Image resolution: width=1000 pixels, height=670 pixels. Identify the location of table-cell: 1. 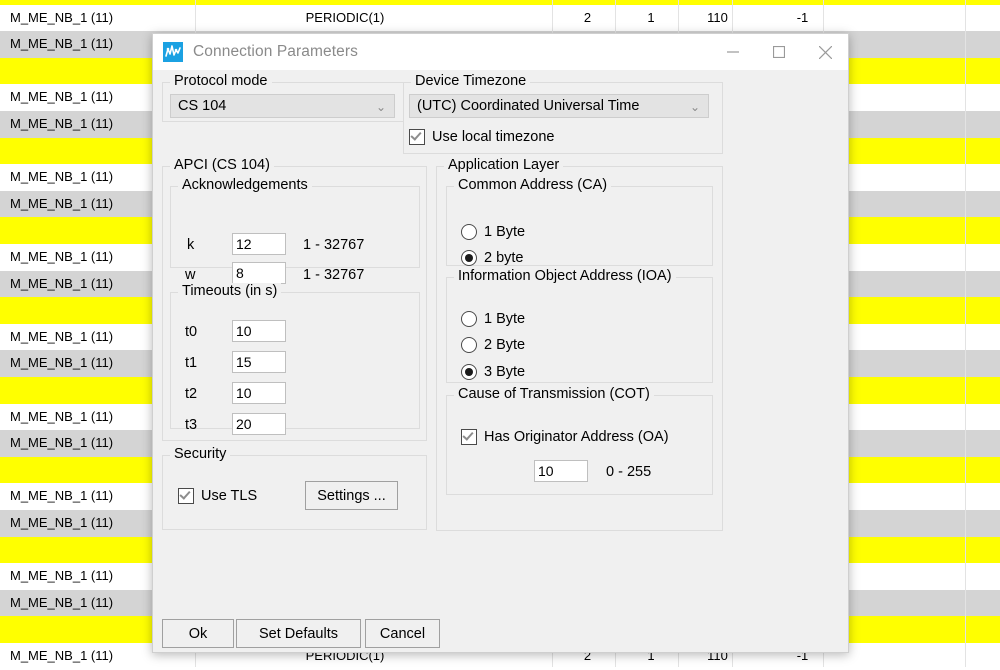
(651, 18).